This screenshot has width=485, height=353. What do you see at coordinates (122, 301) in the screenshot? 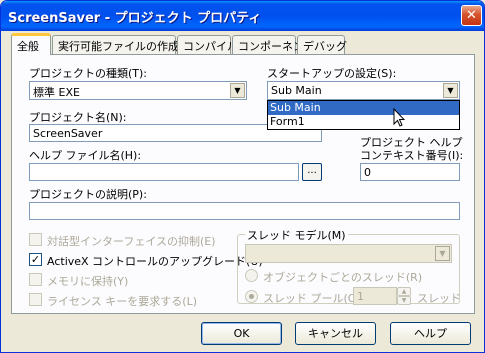
I see `license-key-label: ライセンス キーを要求する(L)` at bounding box center [122, 301].